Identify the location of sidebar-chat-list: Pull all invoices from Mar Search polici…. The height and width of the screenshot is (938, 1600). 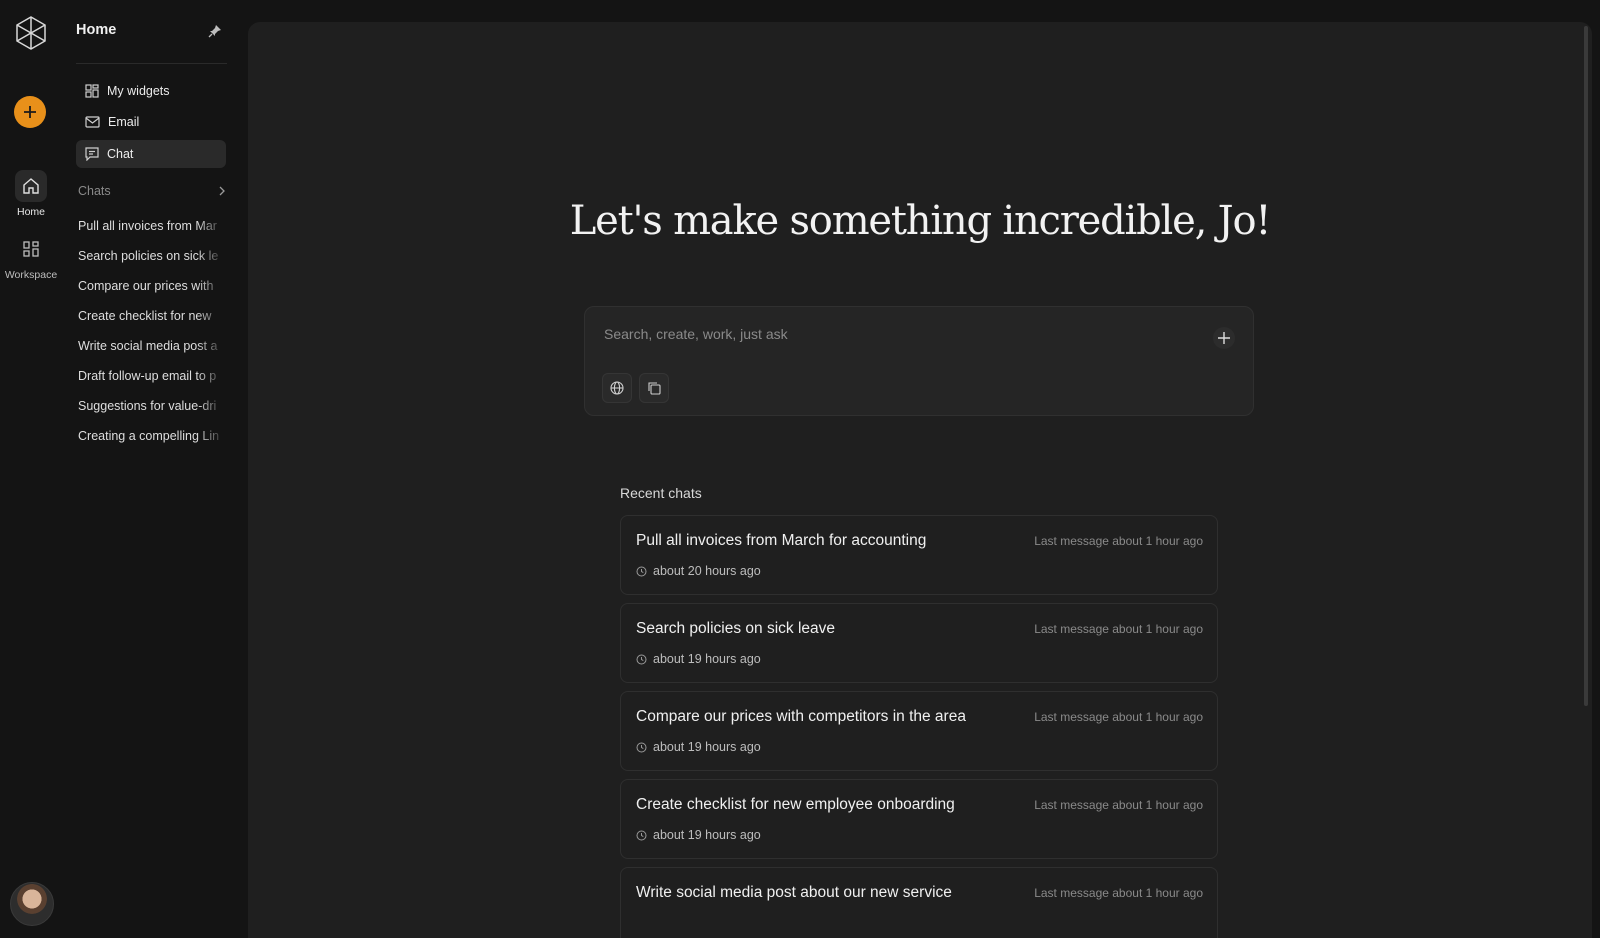
(152, 338).